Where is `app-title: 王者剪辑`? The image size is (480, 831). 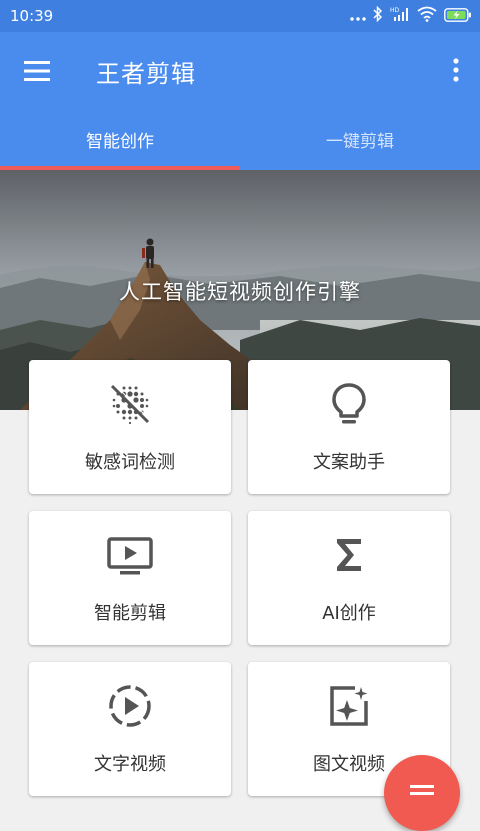
app-title: 王者剪辑 is located at coordinates (146, 74).